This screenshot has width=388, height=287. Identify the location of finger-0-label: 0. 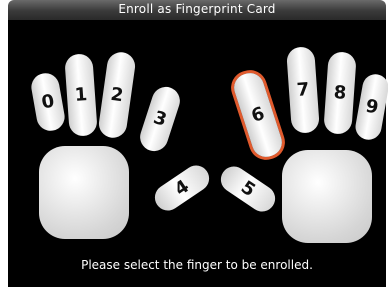
(48, 102).